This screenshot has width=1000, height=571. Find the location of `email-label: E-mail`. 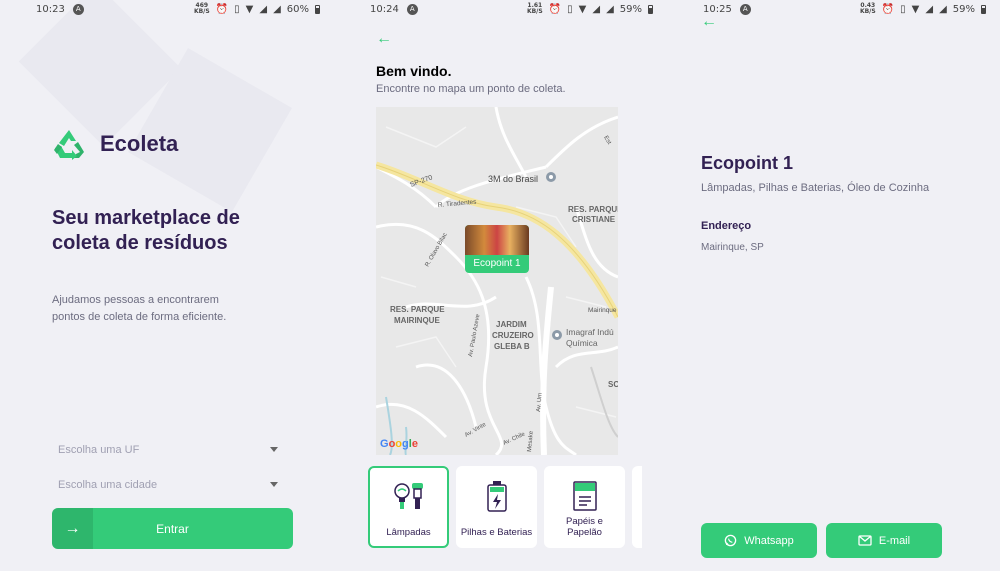

email-label: E-mail is located at coordinates (894, 540).